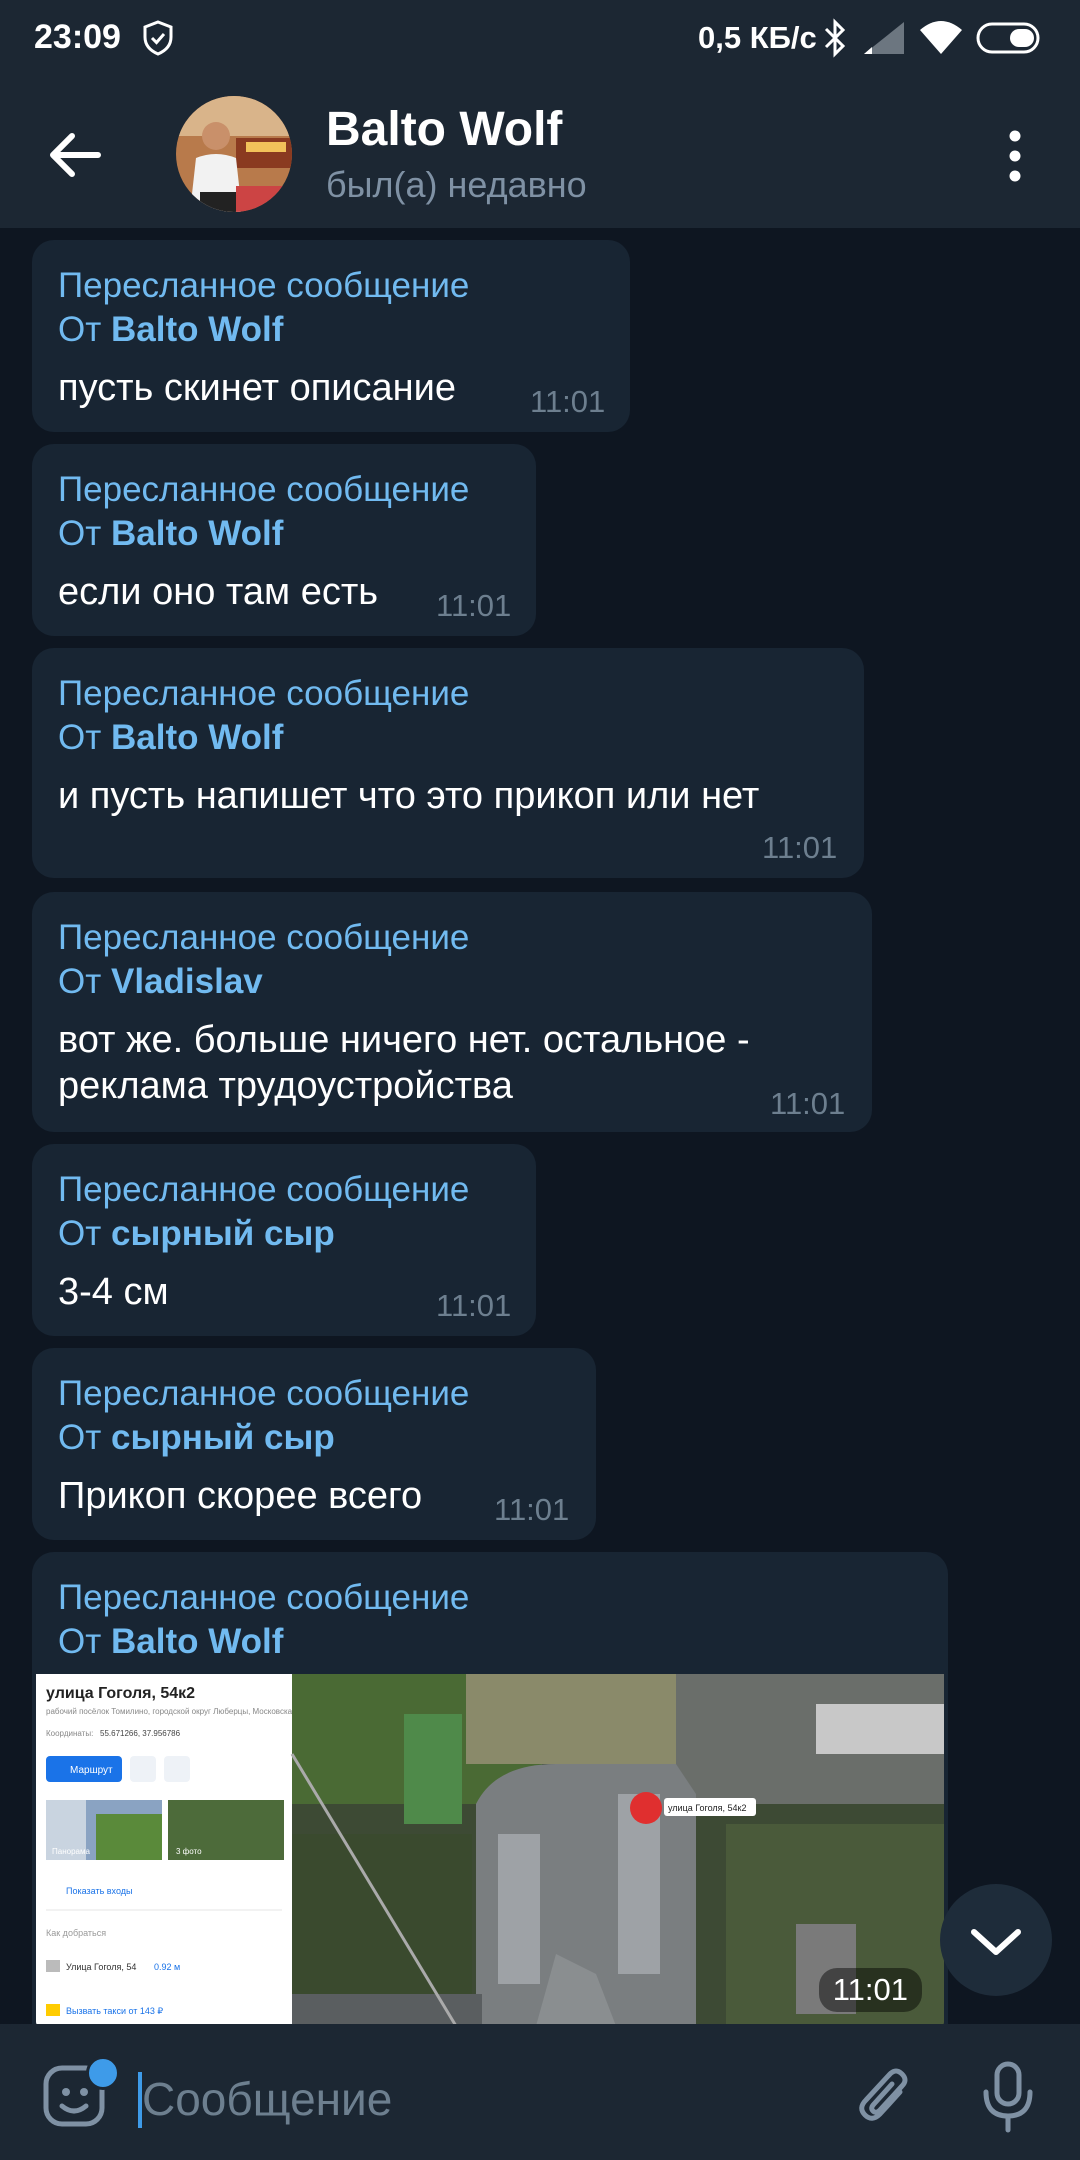 Image resolution: width=1080 pixels, height=2160 pixels. I want to click on signal-icon, so click(884, 38).